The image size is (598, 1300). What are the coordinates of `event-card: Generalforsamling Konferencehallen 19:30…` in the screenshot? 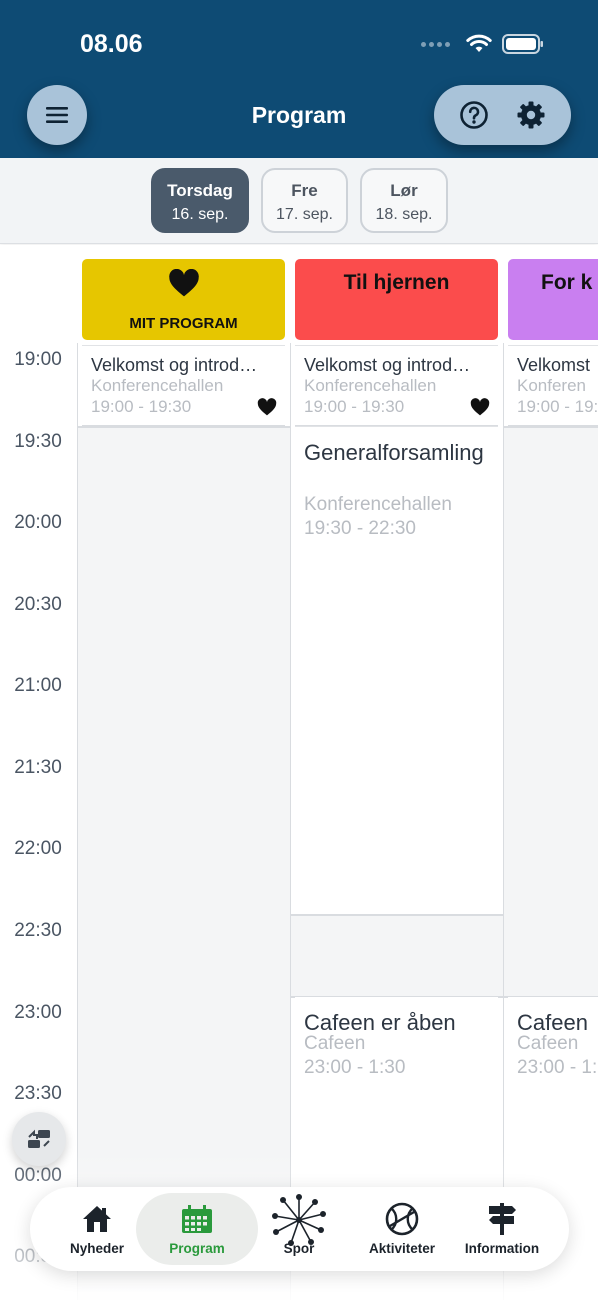 It's located at (396, 671).